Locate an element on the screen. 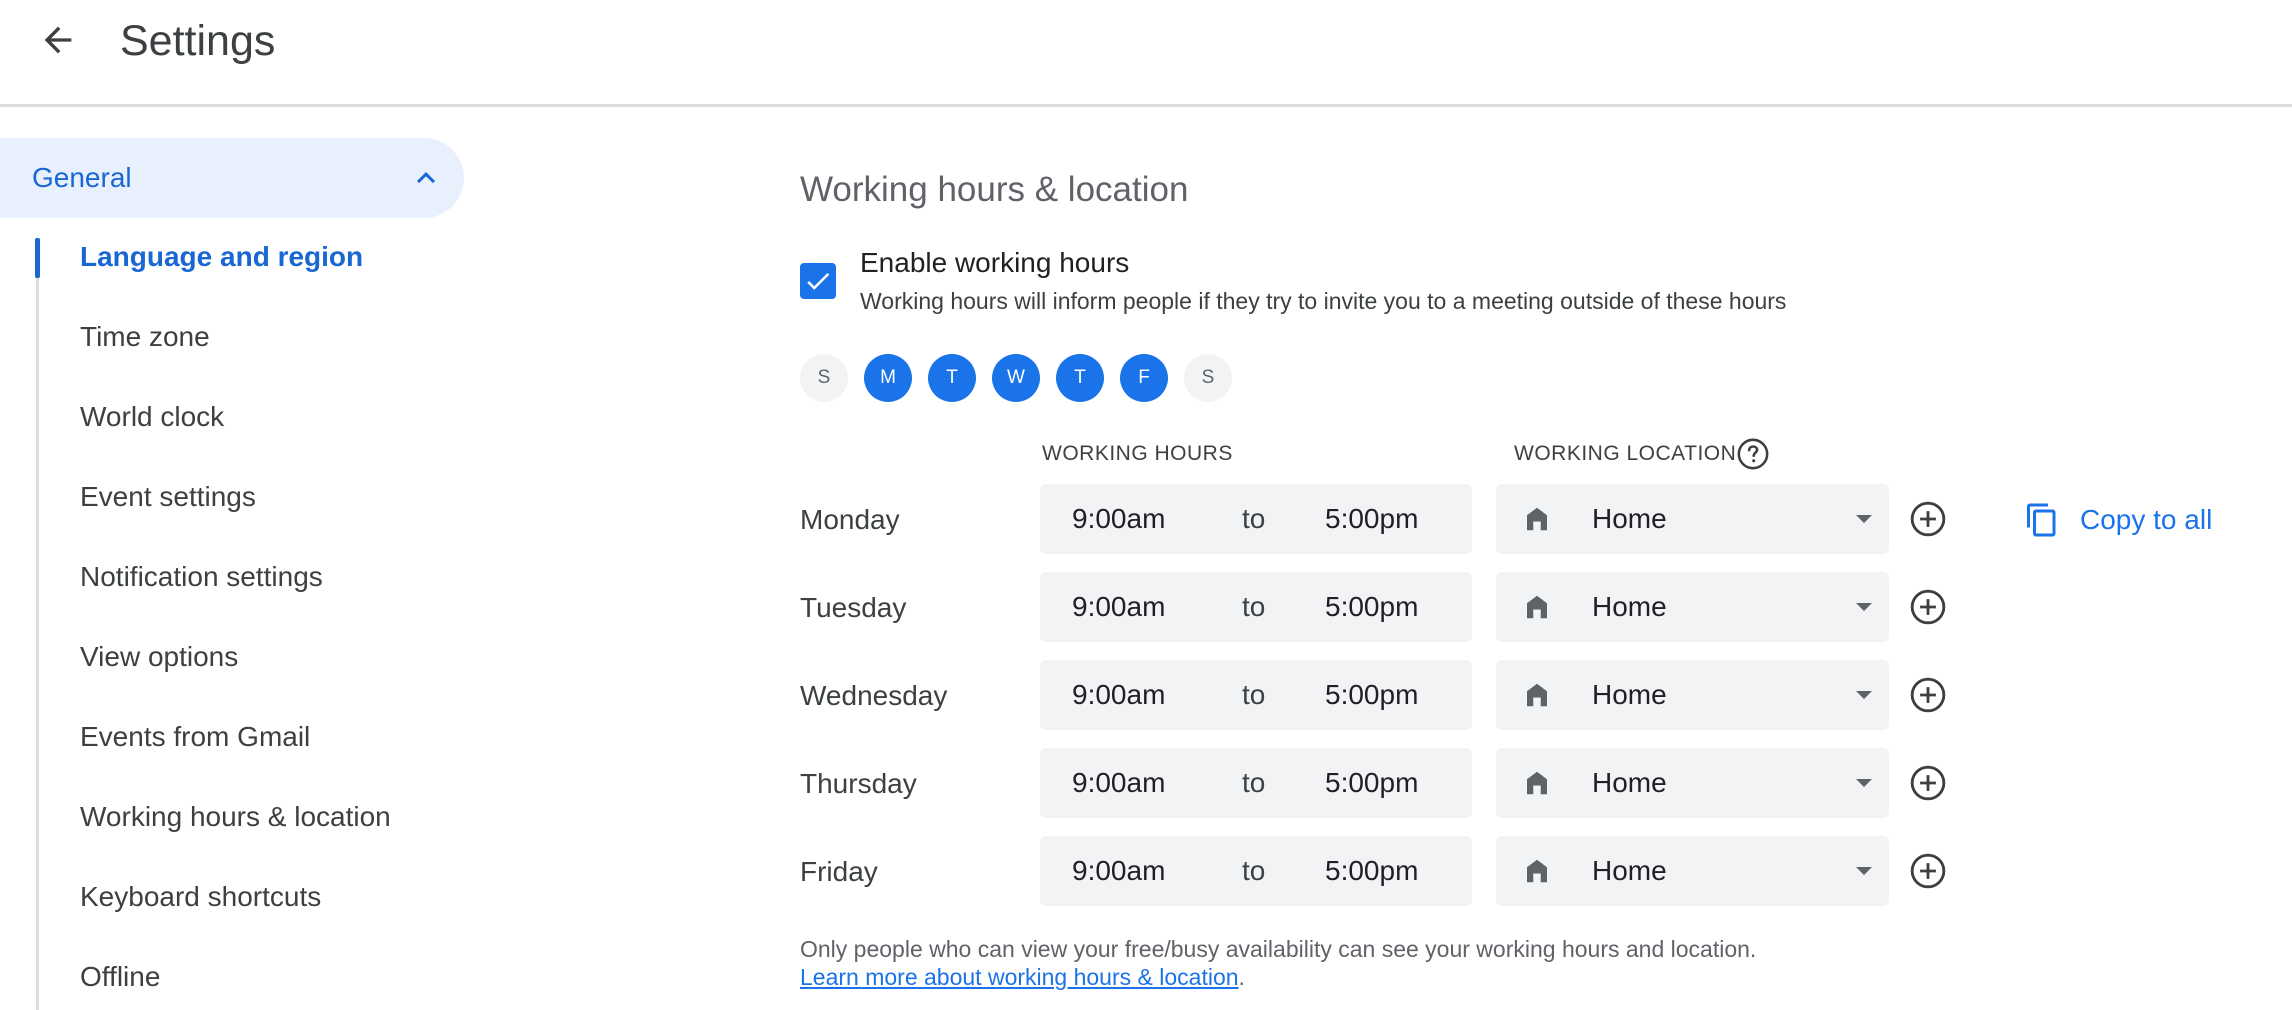 The image size is (2292, 1010). day-chip-monday: M is located at coordinates (888, 378).